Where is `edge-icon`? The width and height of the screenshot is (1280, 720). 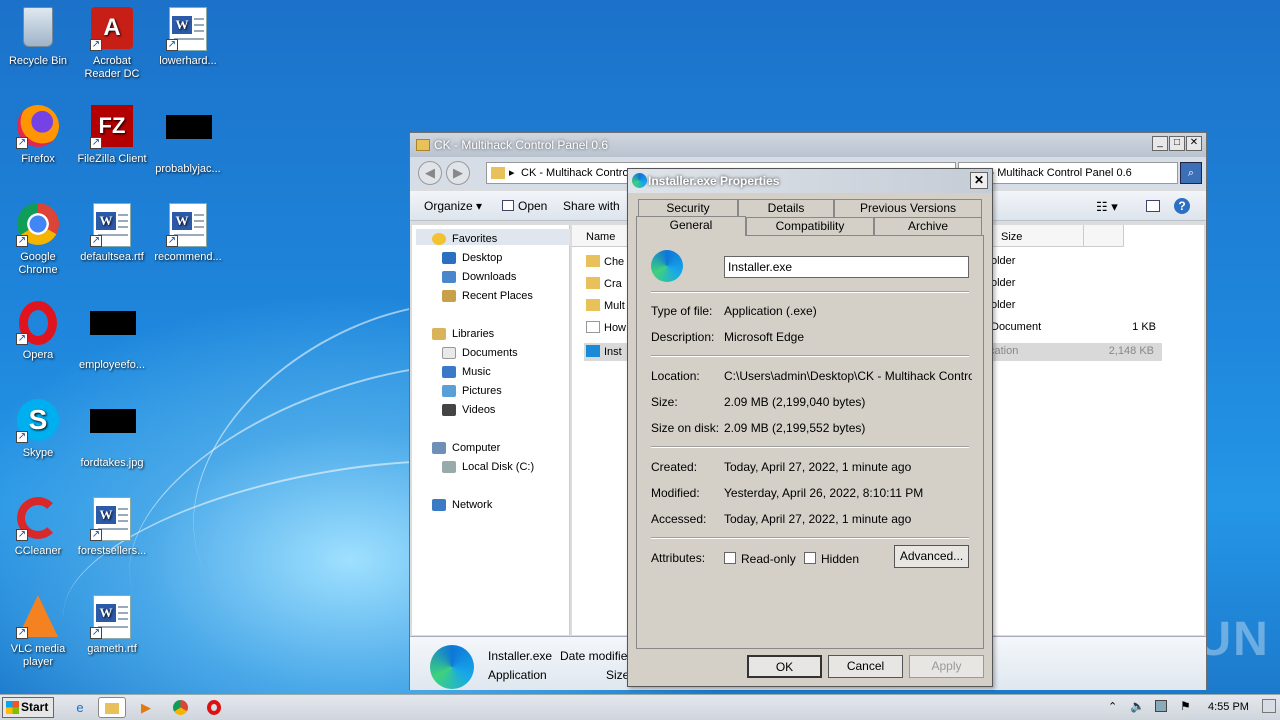
edge-icon is located at coordinates (593, 351).